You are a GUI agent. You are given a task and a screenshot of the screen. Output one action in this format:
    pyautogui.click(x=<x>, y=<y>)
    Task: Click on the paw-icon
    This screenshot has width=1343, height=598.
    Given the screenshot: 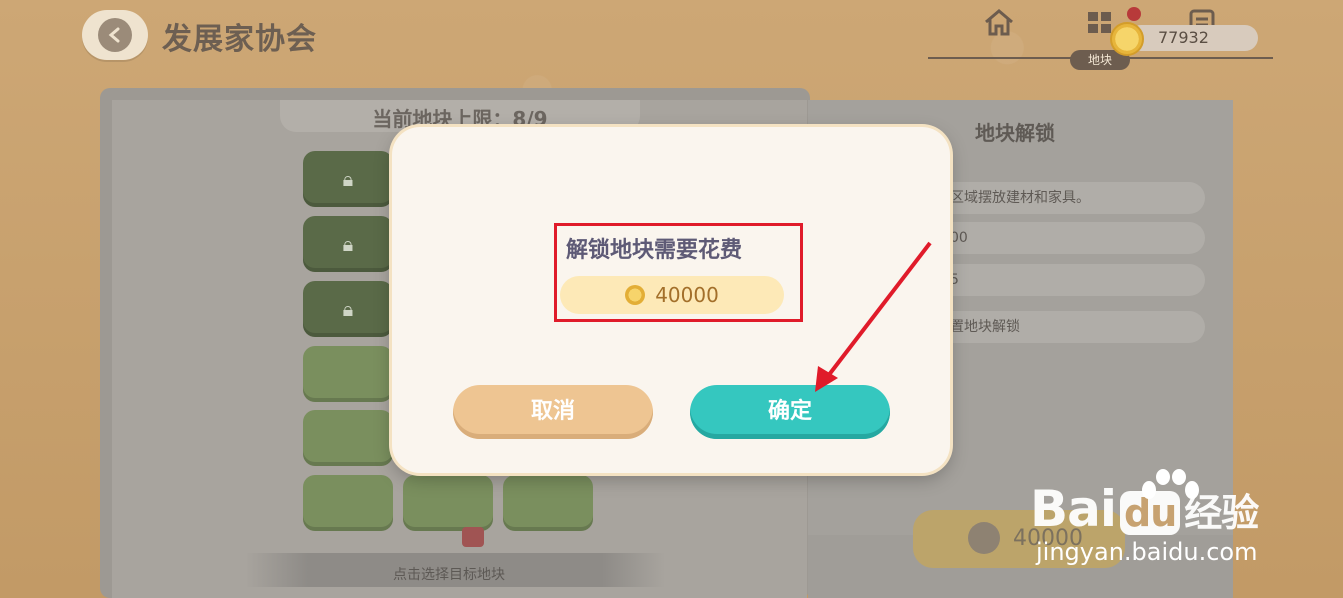 What is the action you would take?
    pyautogui.click(x=1170, y=484)
    